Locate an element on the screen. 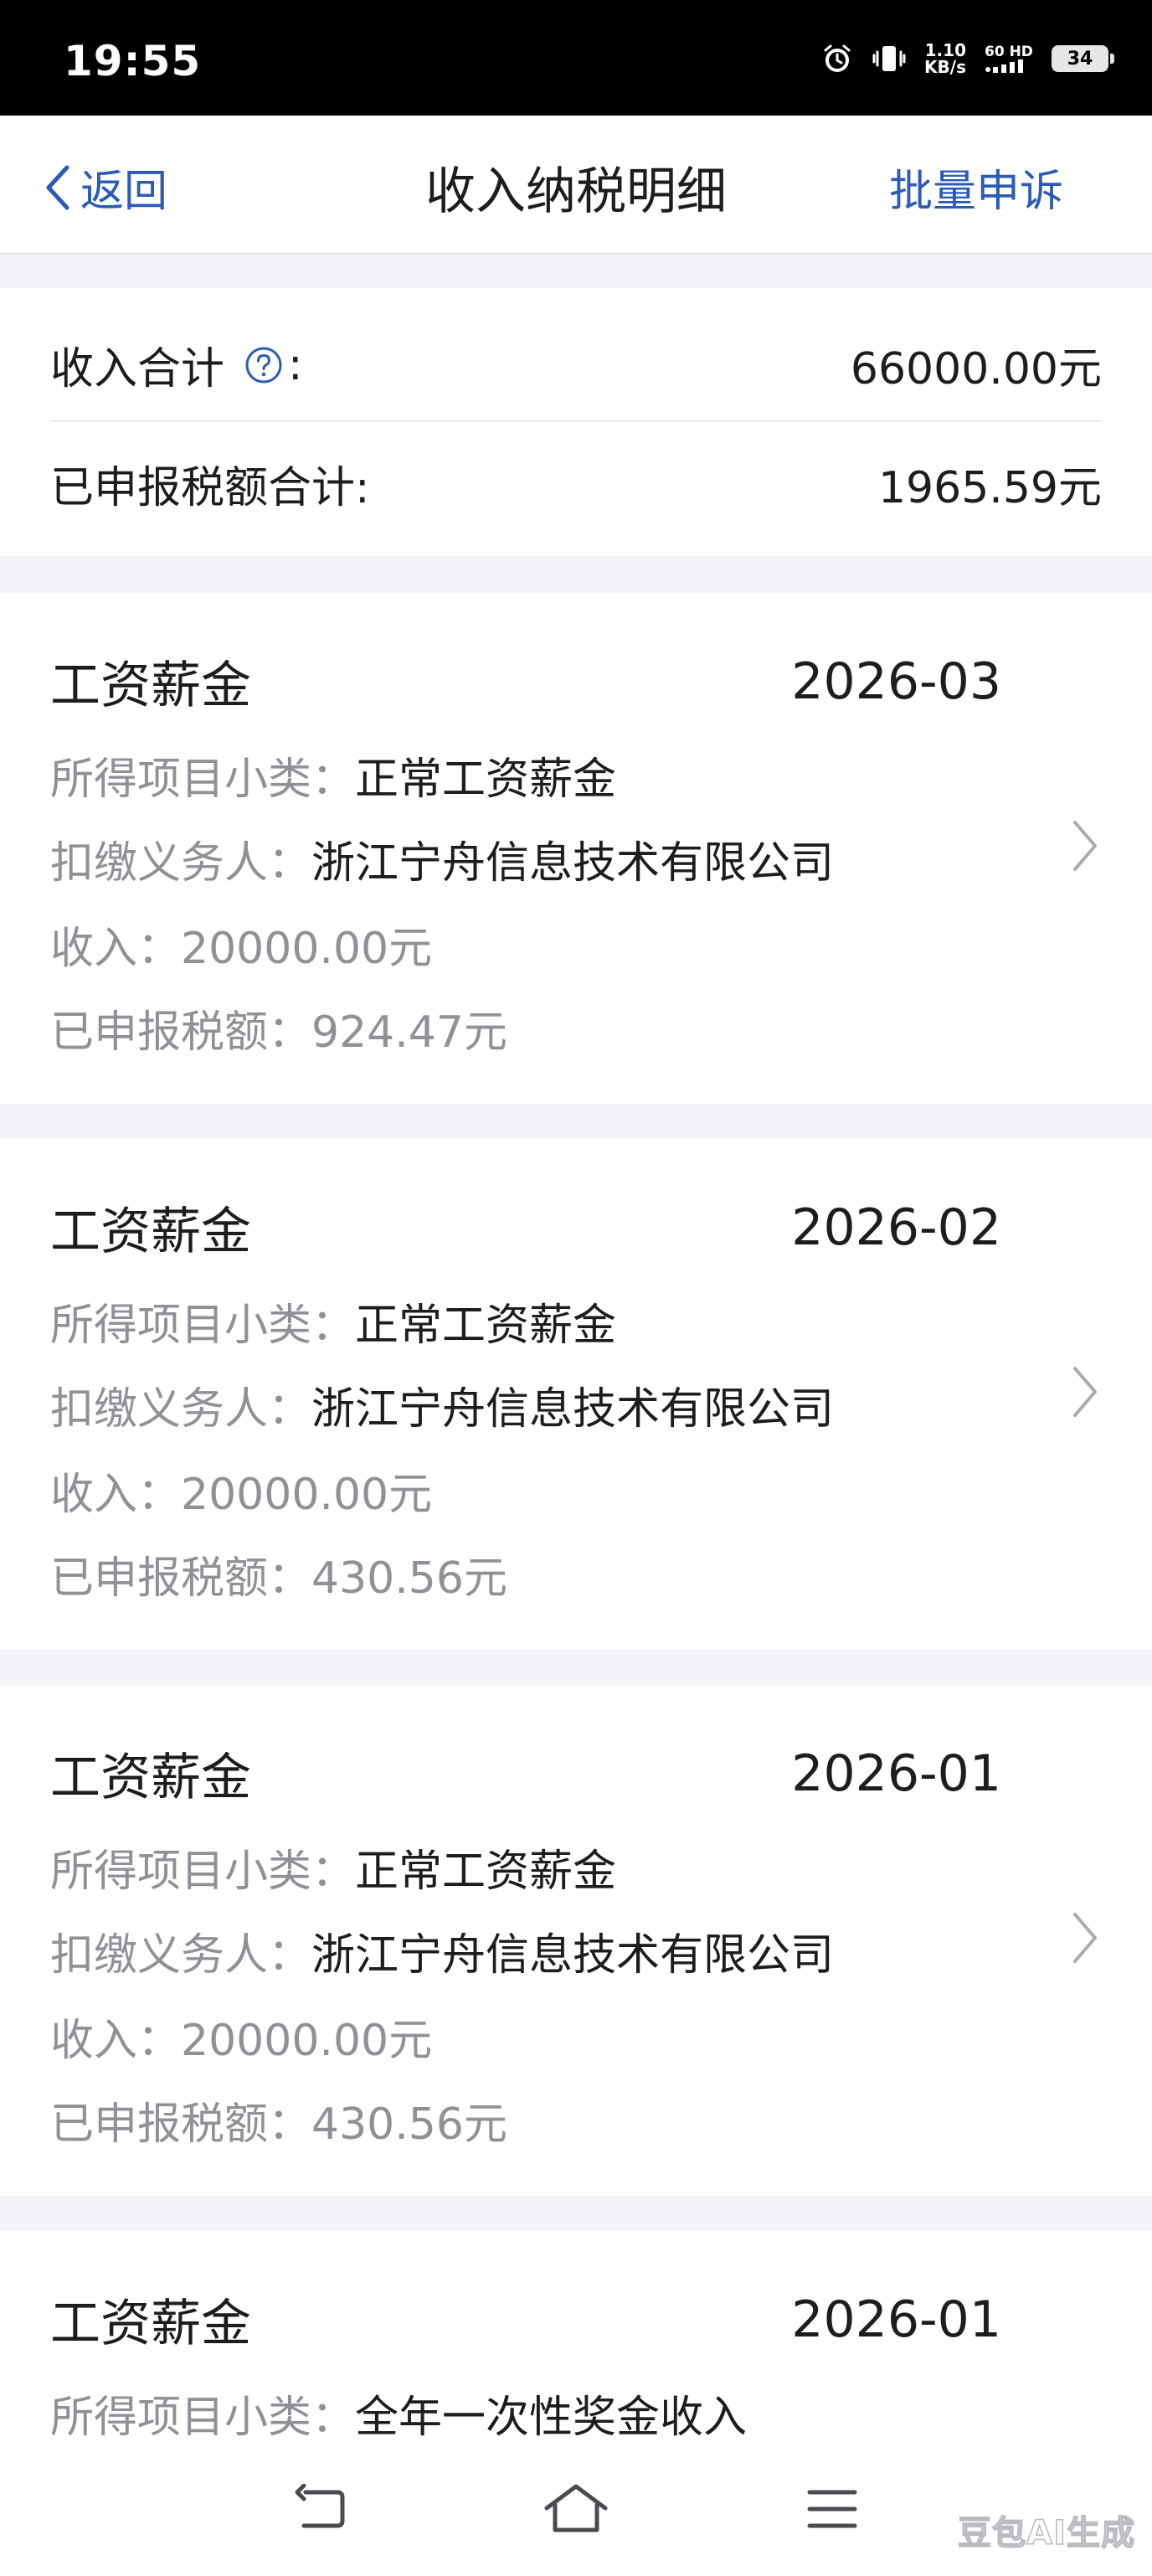 The width and height of the screenshot is (1152, 2576). net-speed: 1.10 KB/s is located at coordinates (945, 58).